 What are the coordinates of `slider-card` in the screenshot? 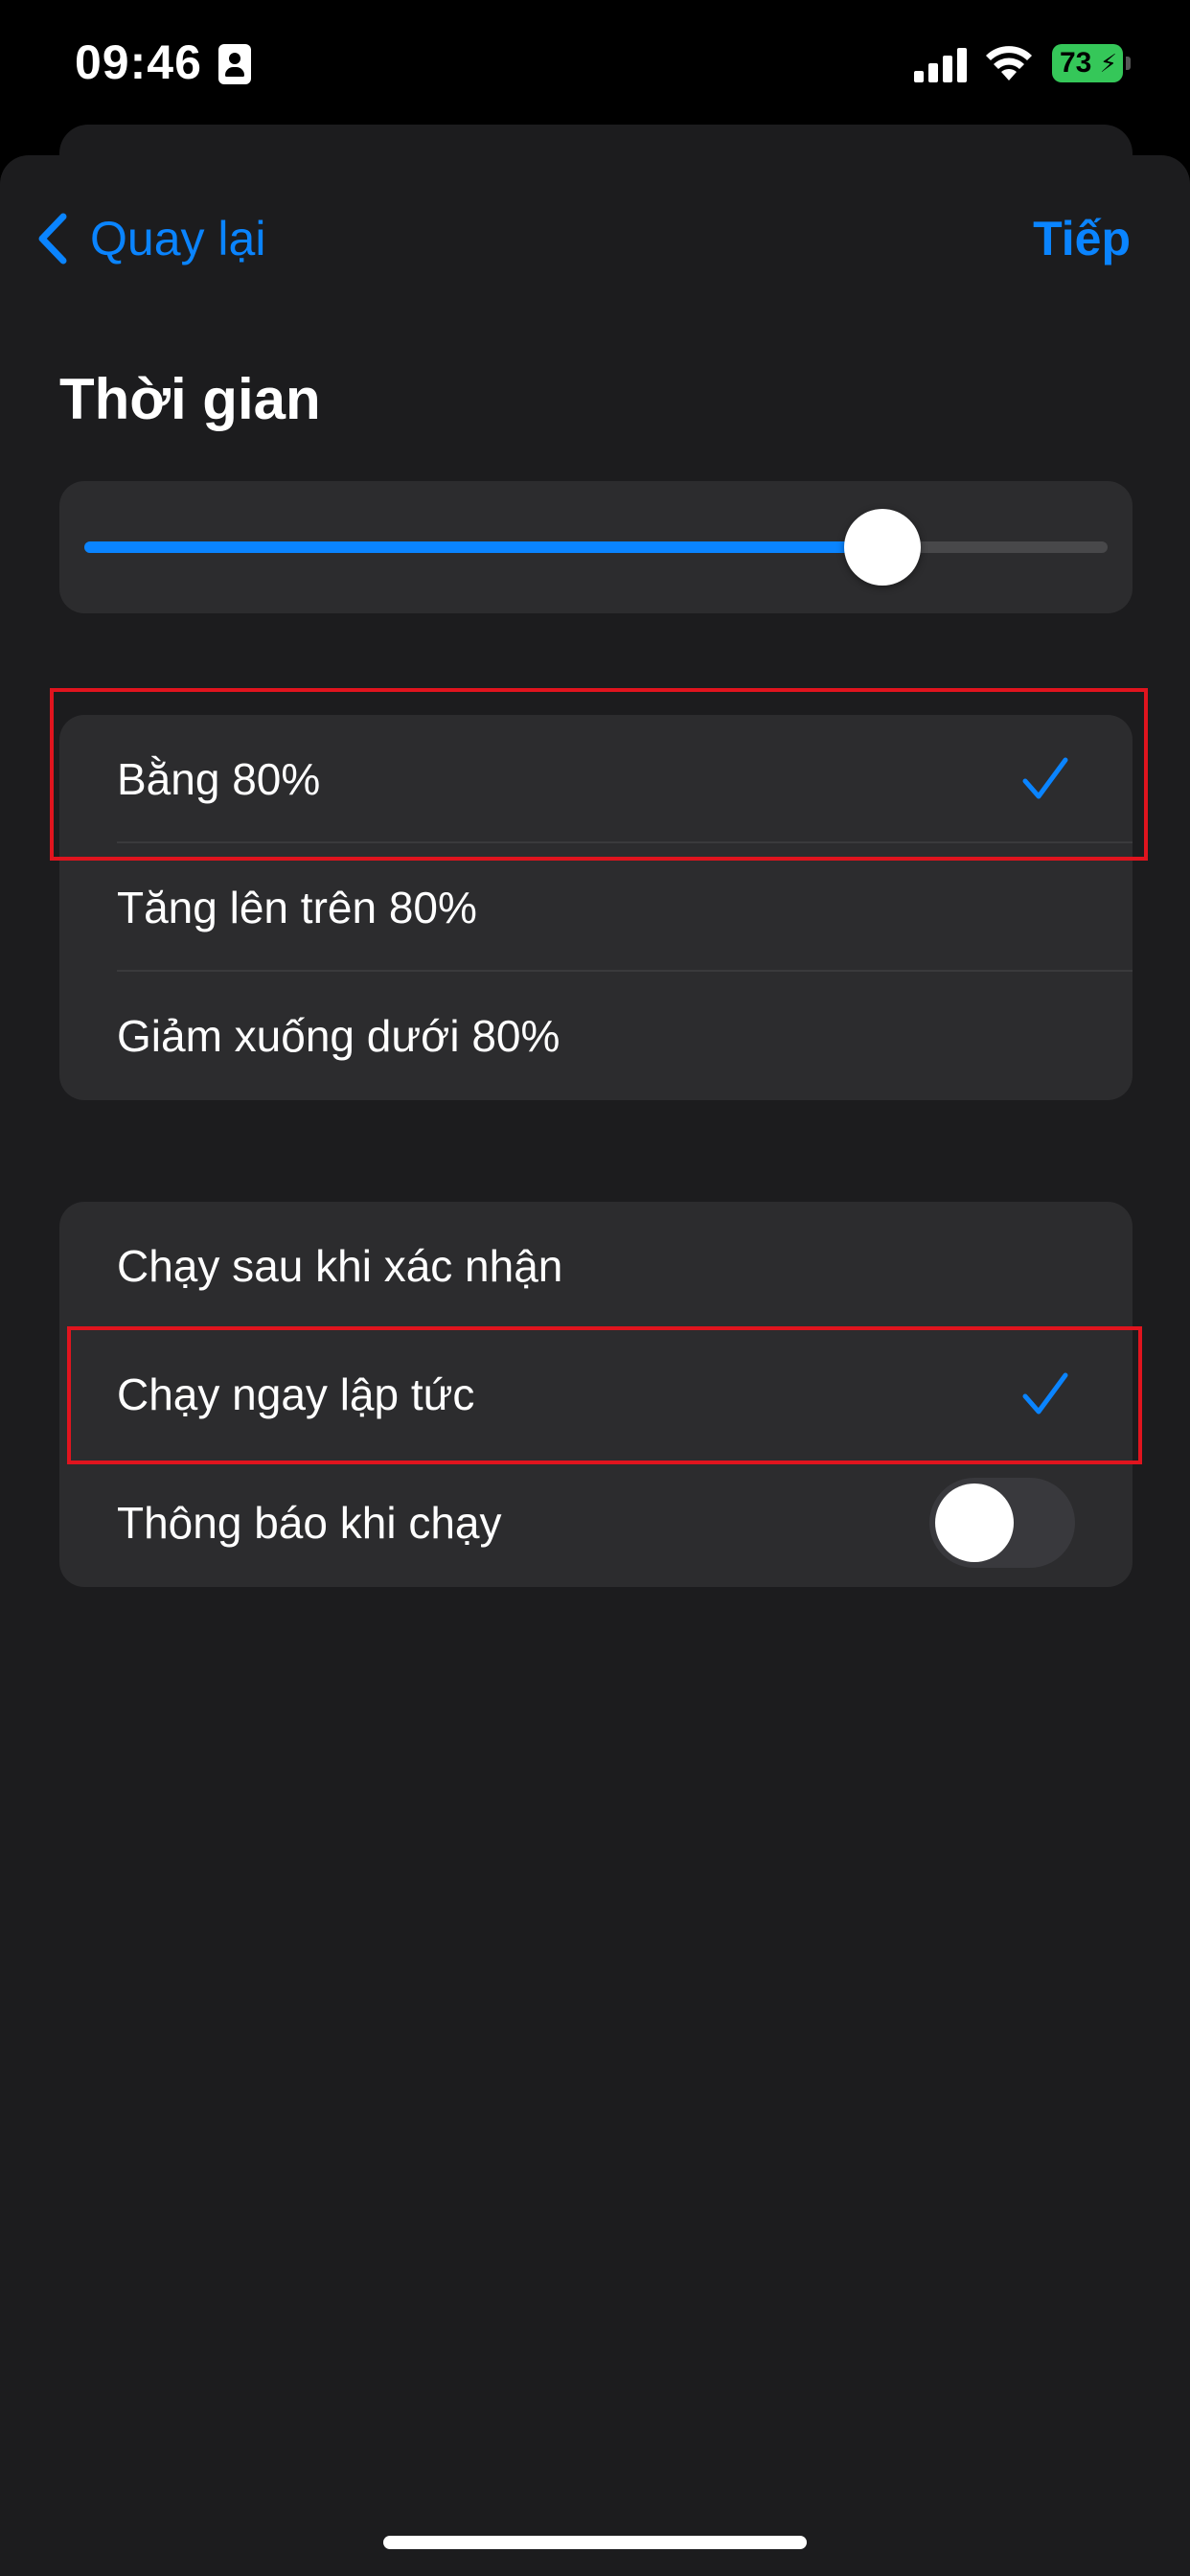 It's located at (596, 547).